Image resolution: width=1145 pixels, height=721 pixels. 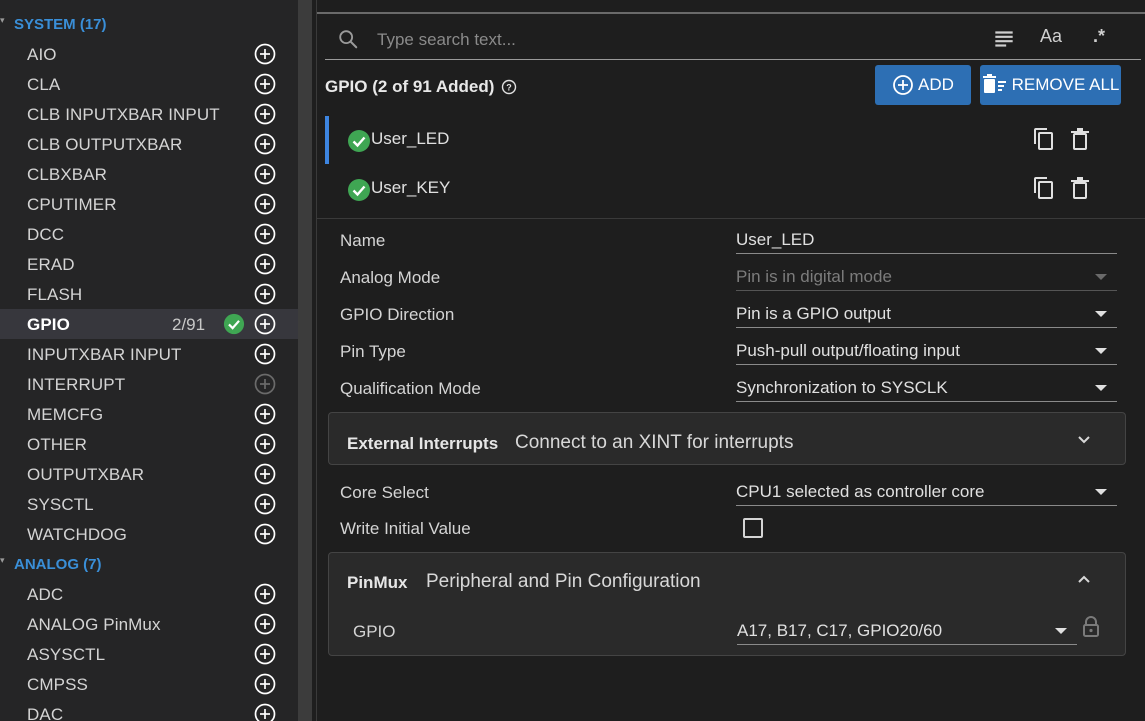 What do you see at coordinates (149, 204) in the screenshot?
I see `sidebar-item-cputimer: CPUTIMER` at bounding box center [149, 204].